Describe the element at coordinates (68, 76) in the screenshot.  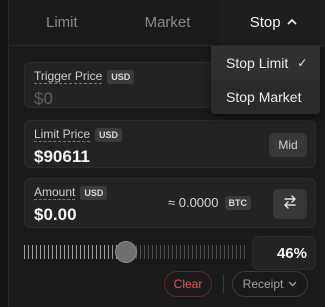
I see `trigger-price-label: Trigger Price` at that location.